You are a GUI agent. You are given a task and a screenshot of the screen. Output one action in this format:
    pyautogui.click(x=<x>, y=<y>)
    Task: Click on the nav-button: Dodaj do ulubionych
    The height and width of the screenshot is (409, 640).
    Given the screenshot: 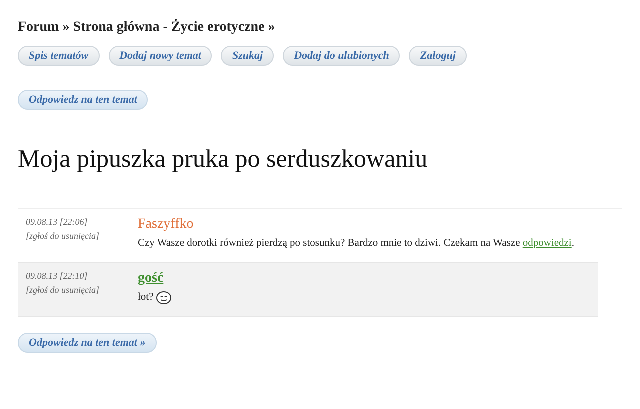 What is the action you would take?
    pyautogui.click(x=341, y=56)
    